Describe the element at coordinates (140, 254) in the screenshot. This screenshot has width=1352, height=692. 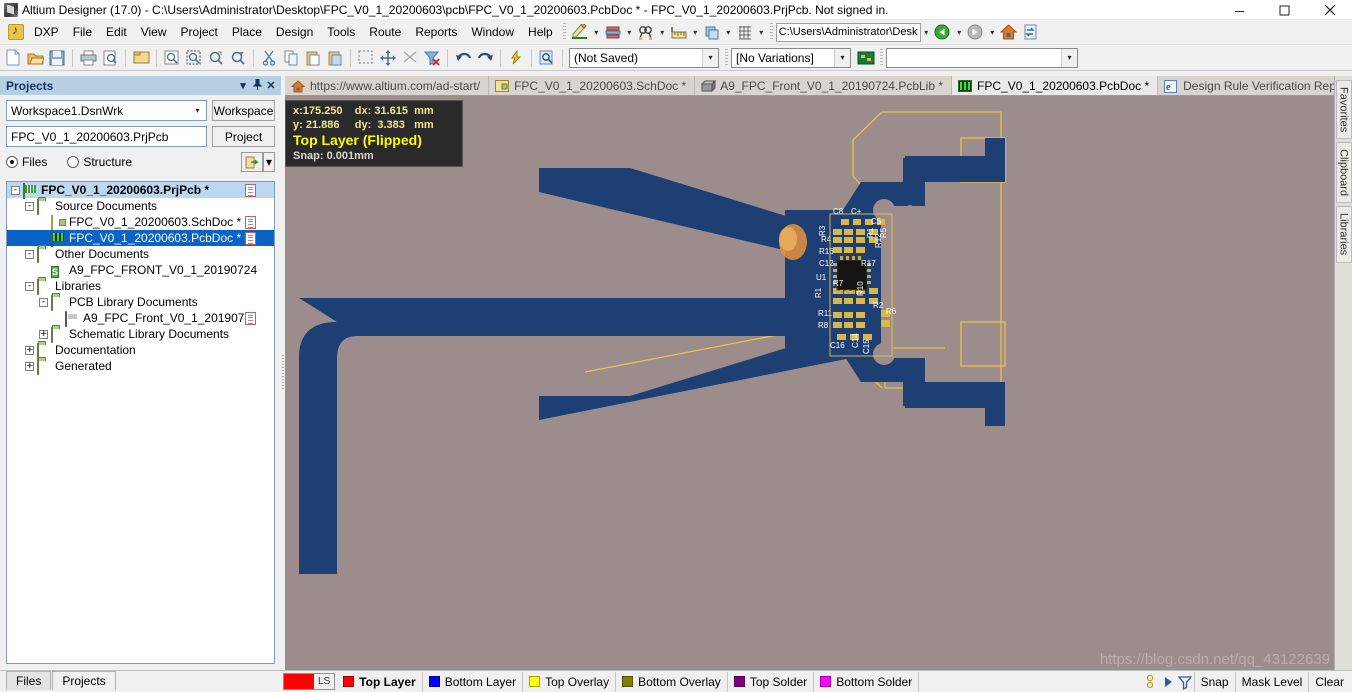
I see `tree-node: - Other Documents` at that location.